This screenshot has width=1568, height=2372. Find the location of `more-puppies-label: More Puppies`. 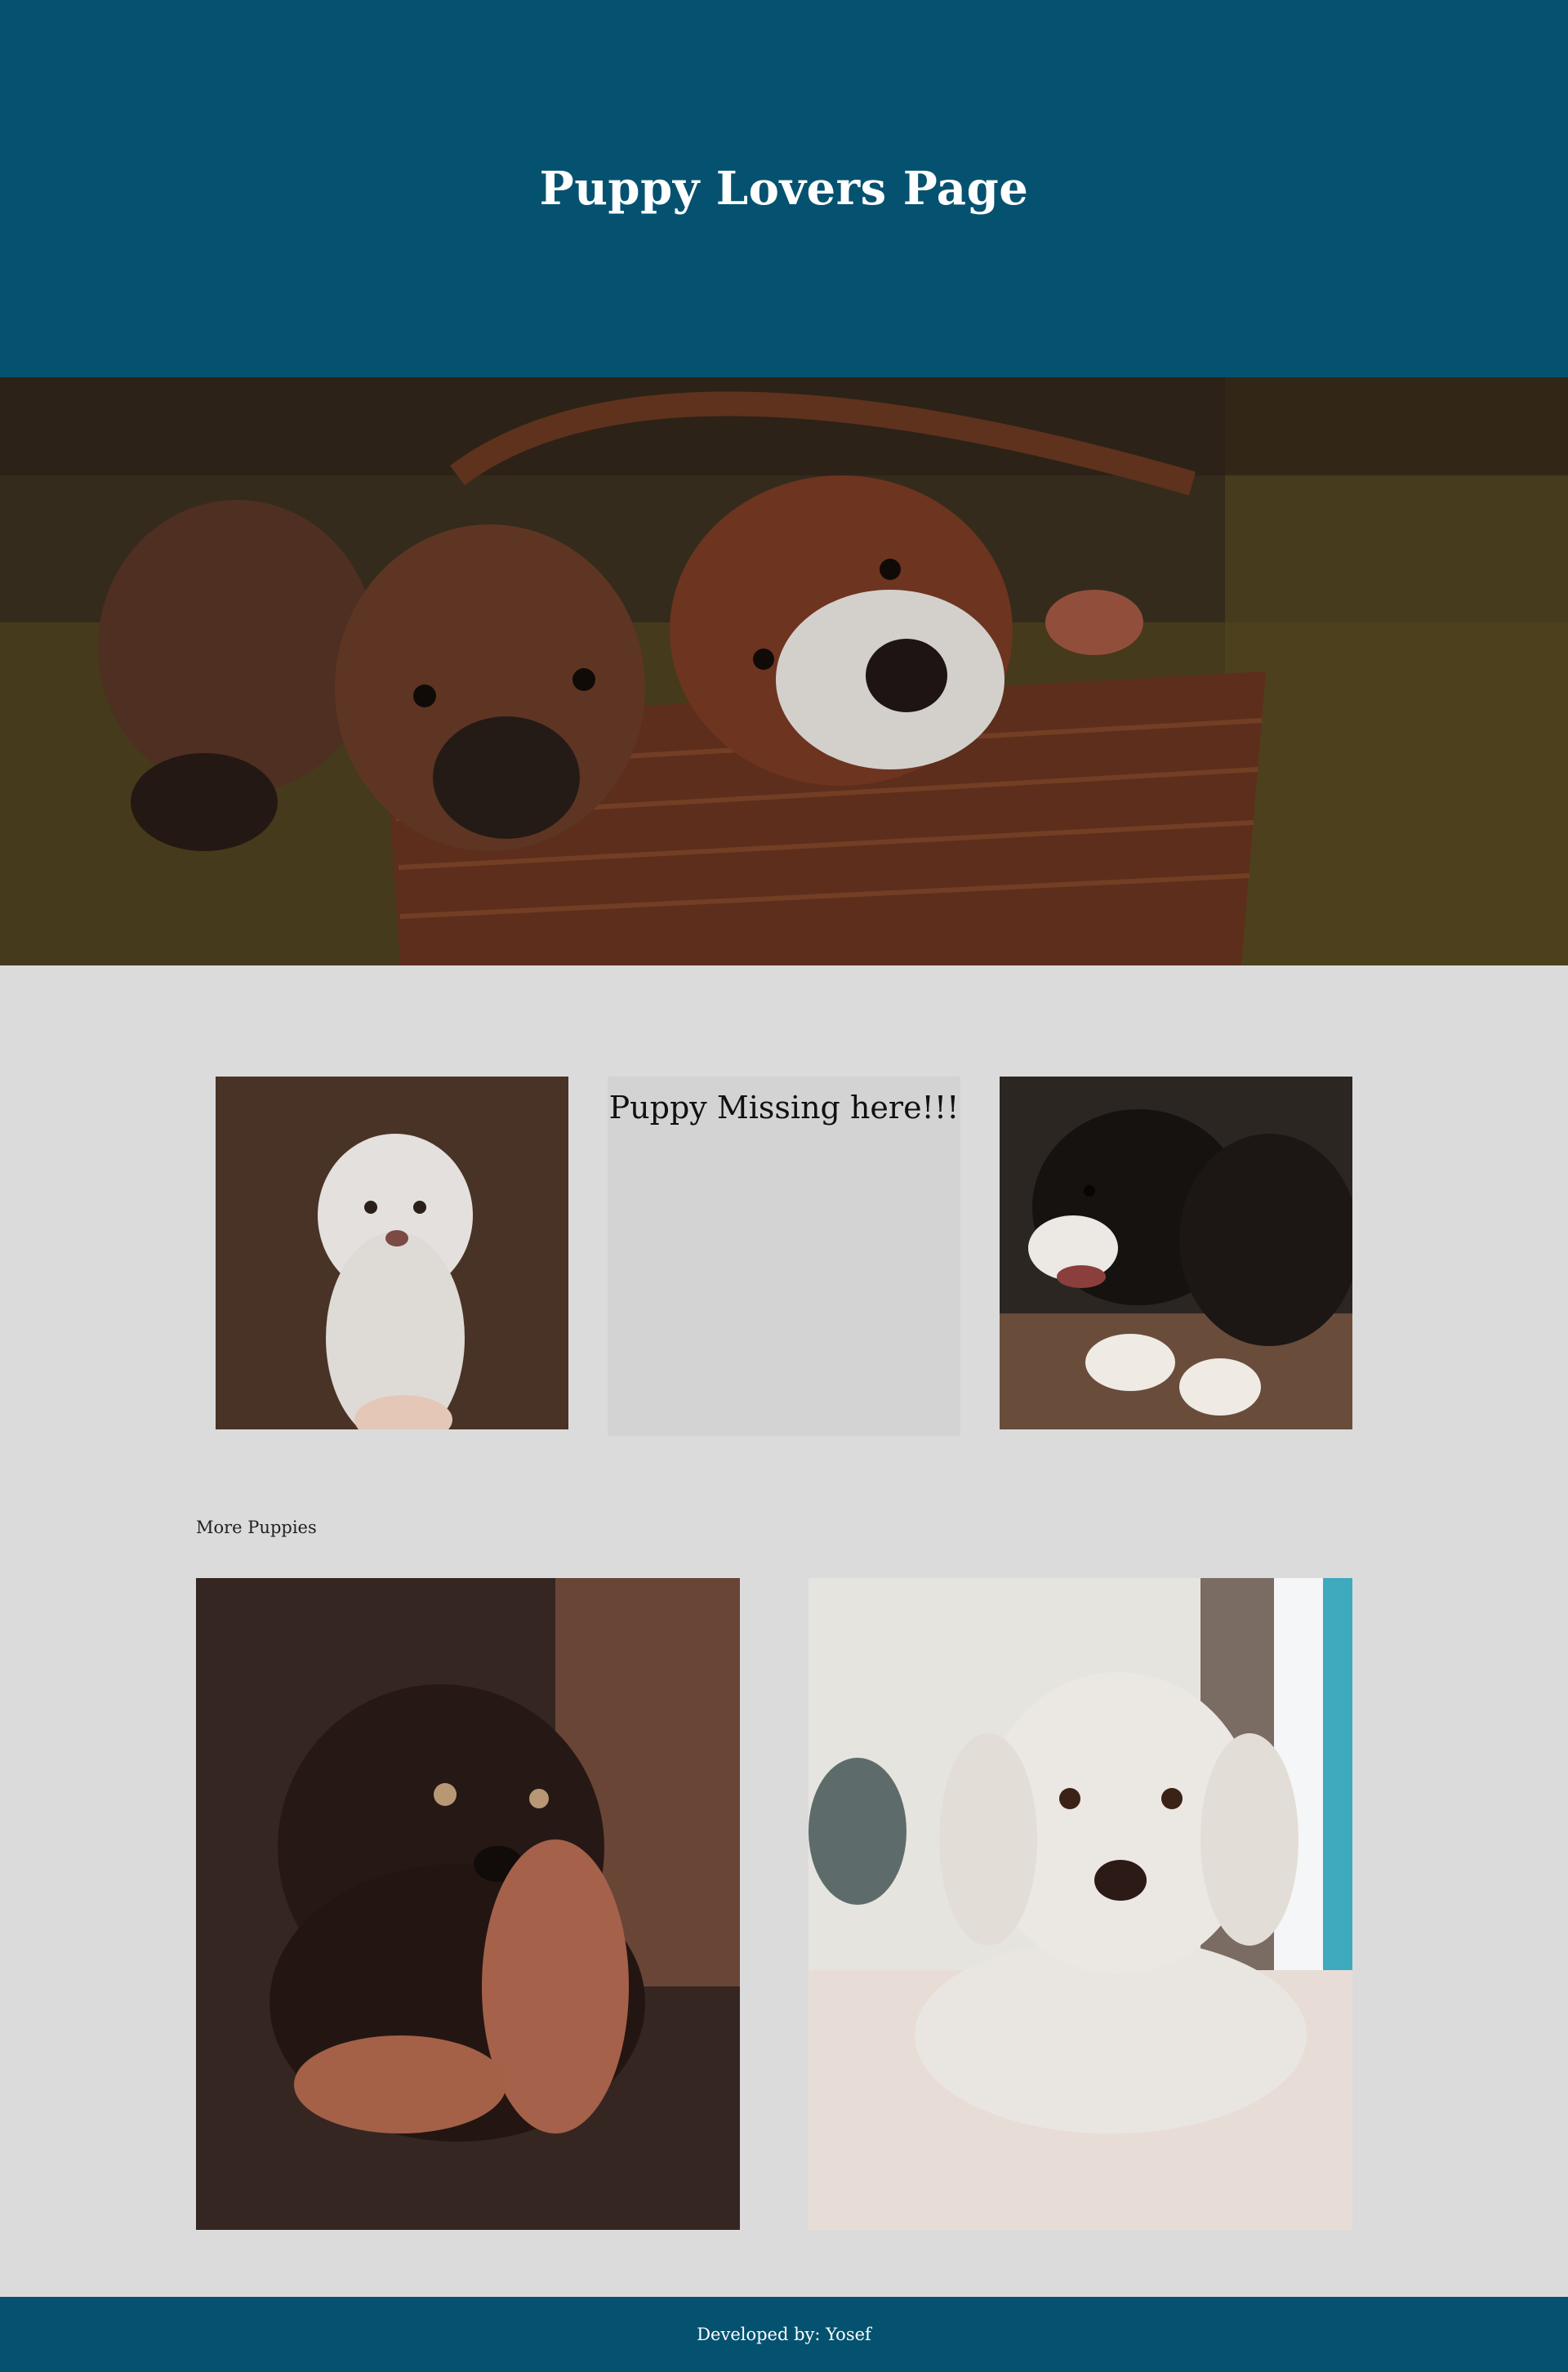

more-puppies-label: More Puppies is located at coordinates (256, 1527).